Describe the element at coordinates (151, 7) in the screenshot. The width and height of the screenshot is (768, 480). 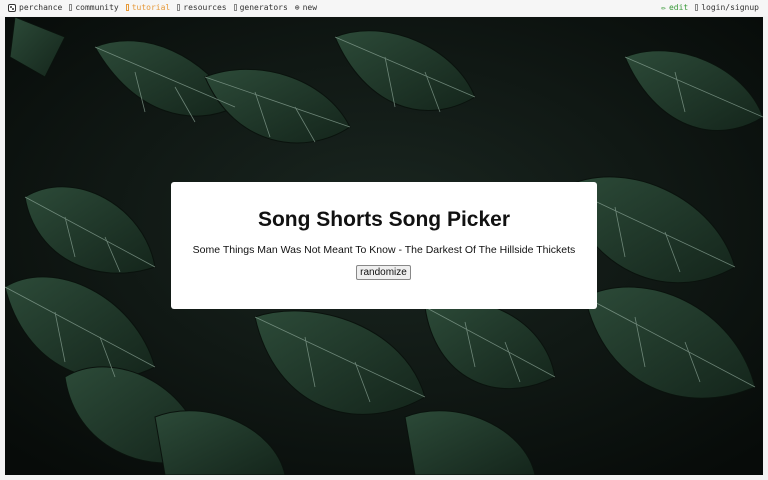
I see `nav-tutorial-label: tutorial` at that location.